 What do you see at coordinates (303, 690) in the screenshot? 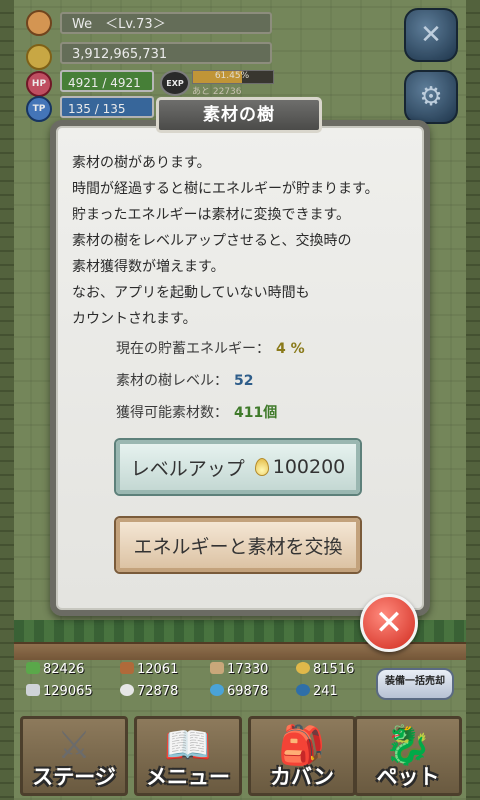
I see `orb-icon` at bounding box center [303, 690].